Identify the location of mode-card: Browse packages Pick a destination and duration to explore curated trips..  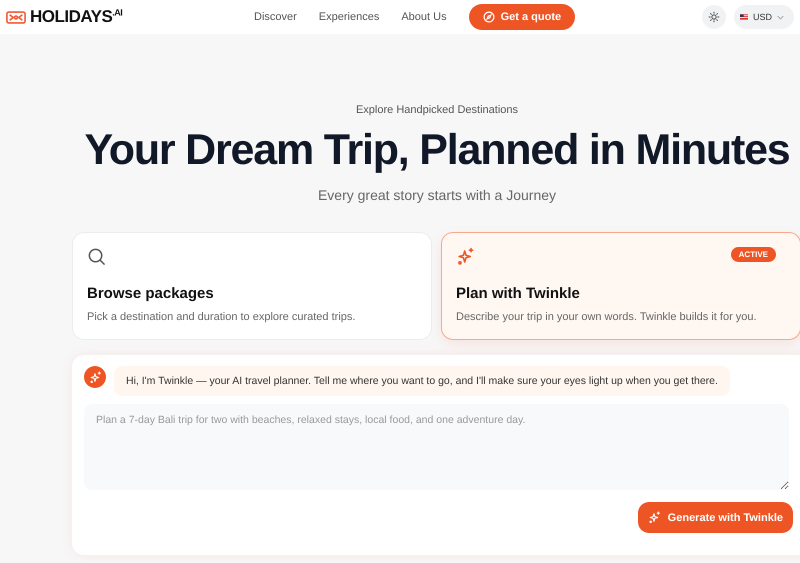
(252, 286).